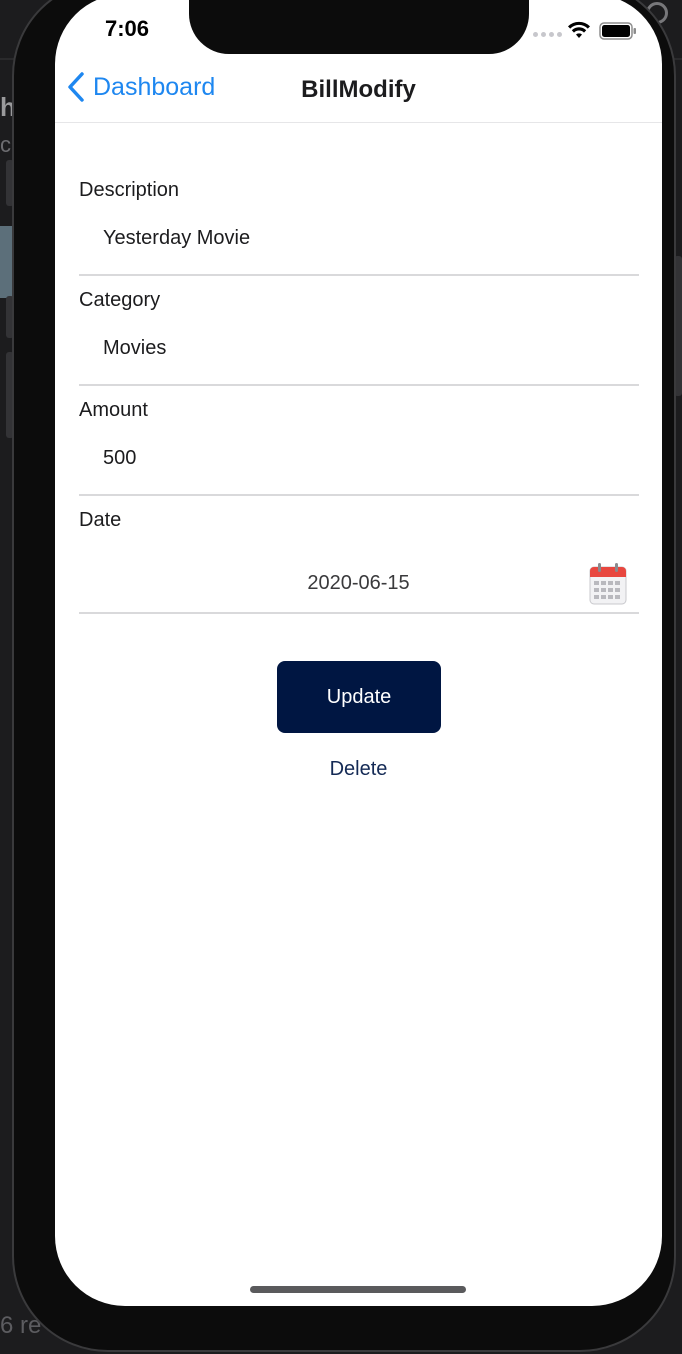 Image resolution: width=682 pixels, height=1354 pixels. What do you see at coordinates (358, 1289) in the screenshot?
I see `home-indicator` at bounding box center [358, 1289].